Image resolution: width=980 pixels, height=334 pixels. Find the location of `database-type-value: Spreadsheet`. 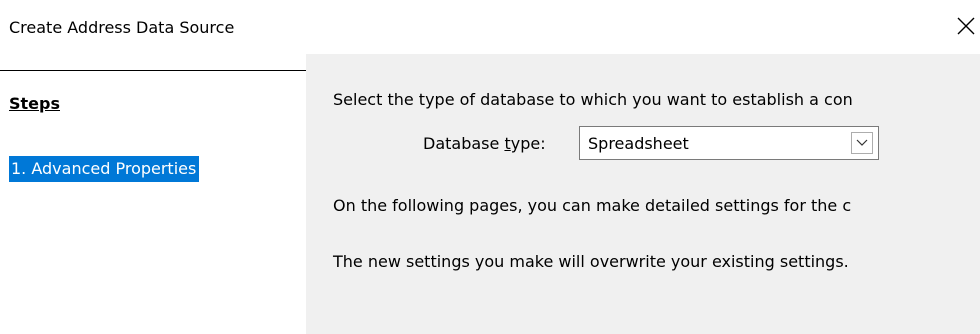

database-type-value: Spreadsheet is located at coordinates (638, 143).